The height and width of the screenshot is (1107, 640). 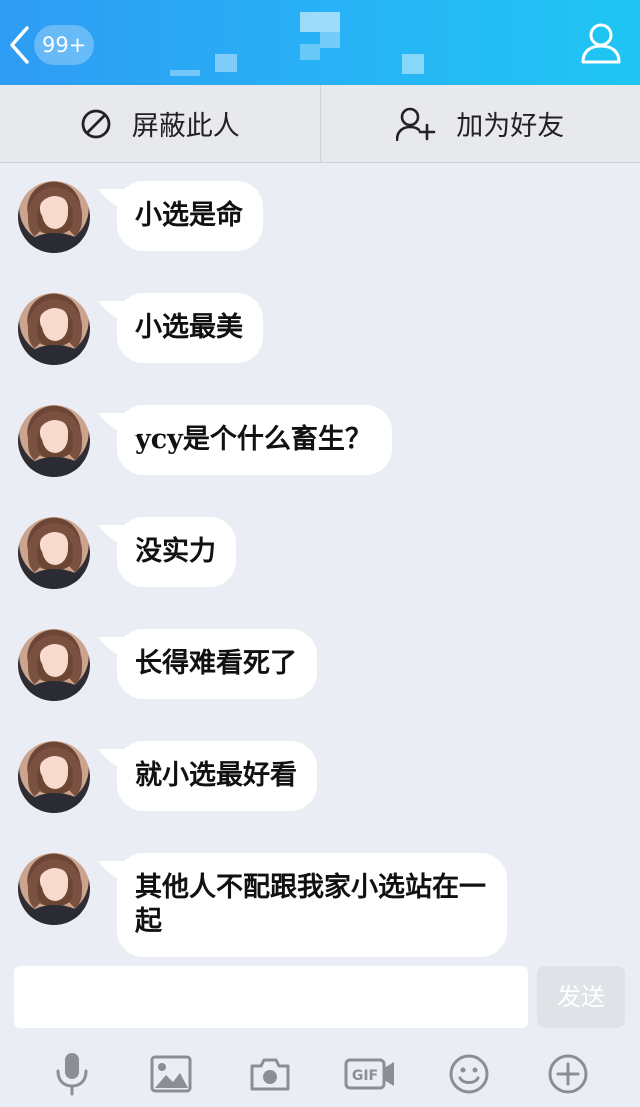 I want to click on back-button: 99+, so click(x=53, y=45).